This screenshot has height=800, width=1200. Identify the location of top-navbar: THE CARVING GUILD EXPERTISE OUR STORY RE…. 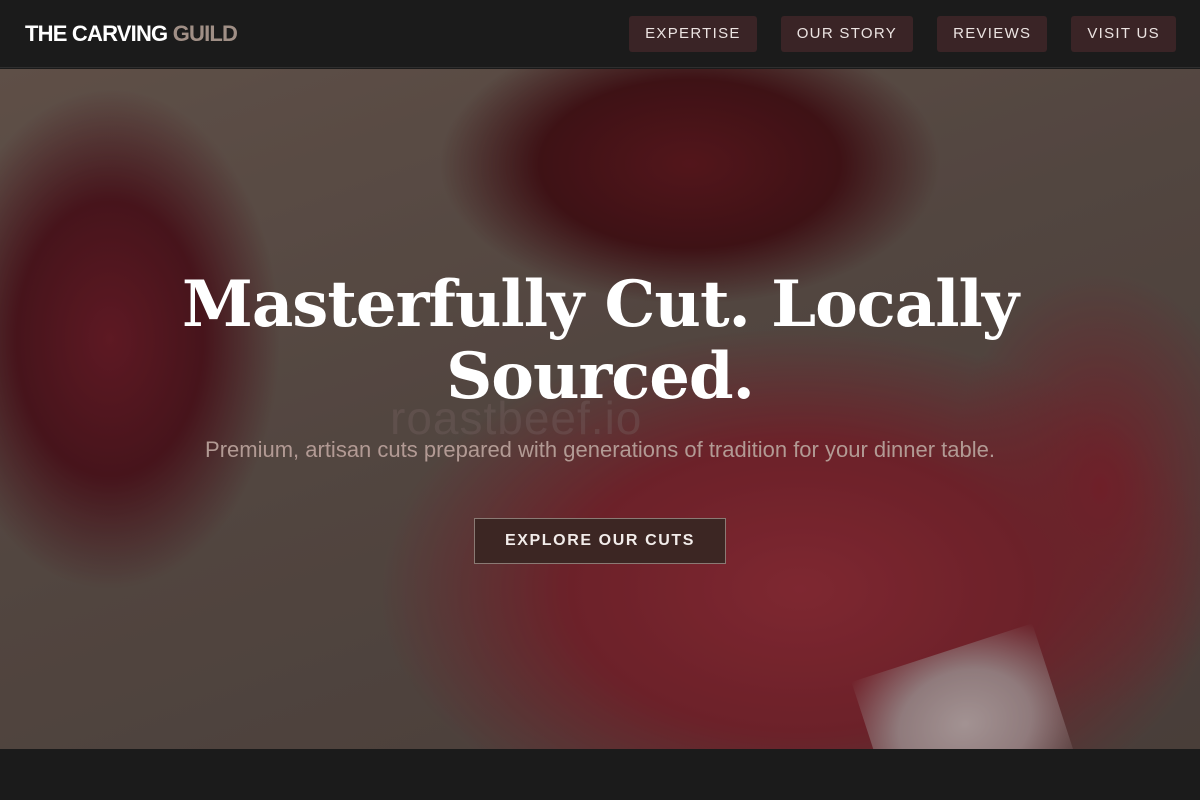
(600, 34).